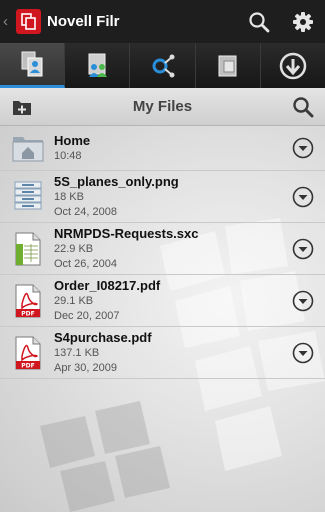 This screenshot has height=512, width=325. I want to click on gear-icon, so click(303, 21).